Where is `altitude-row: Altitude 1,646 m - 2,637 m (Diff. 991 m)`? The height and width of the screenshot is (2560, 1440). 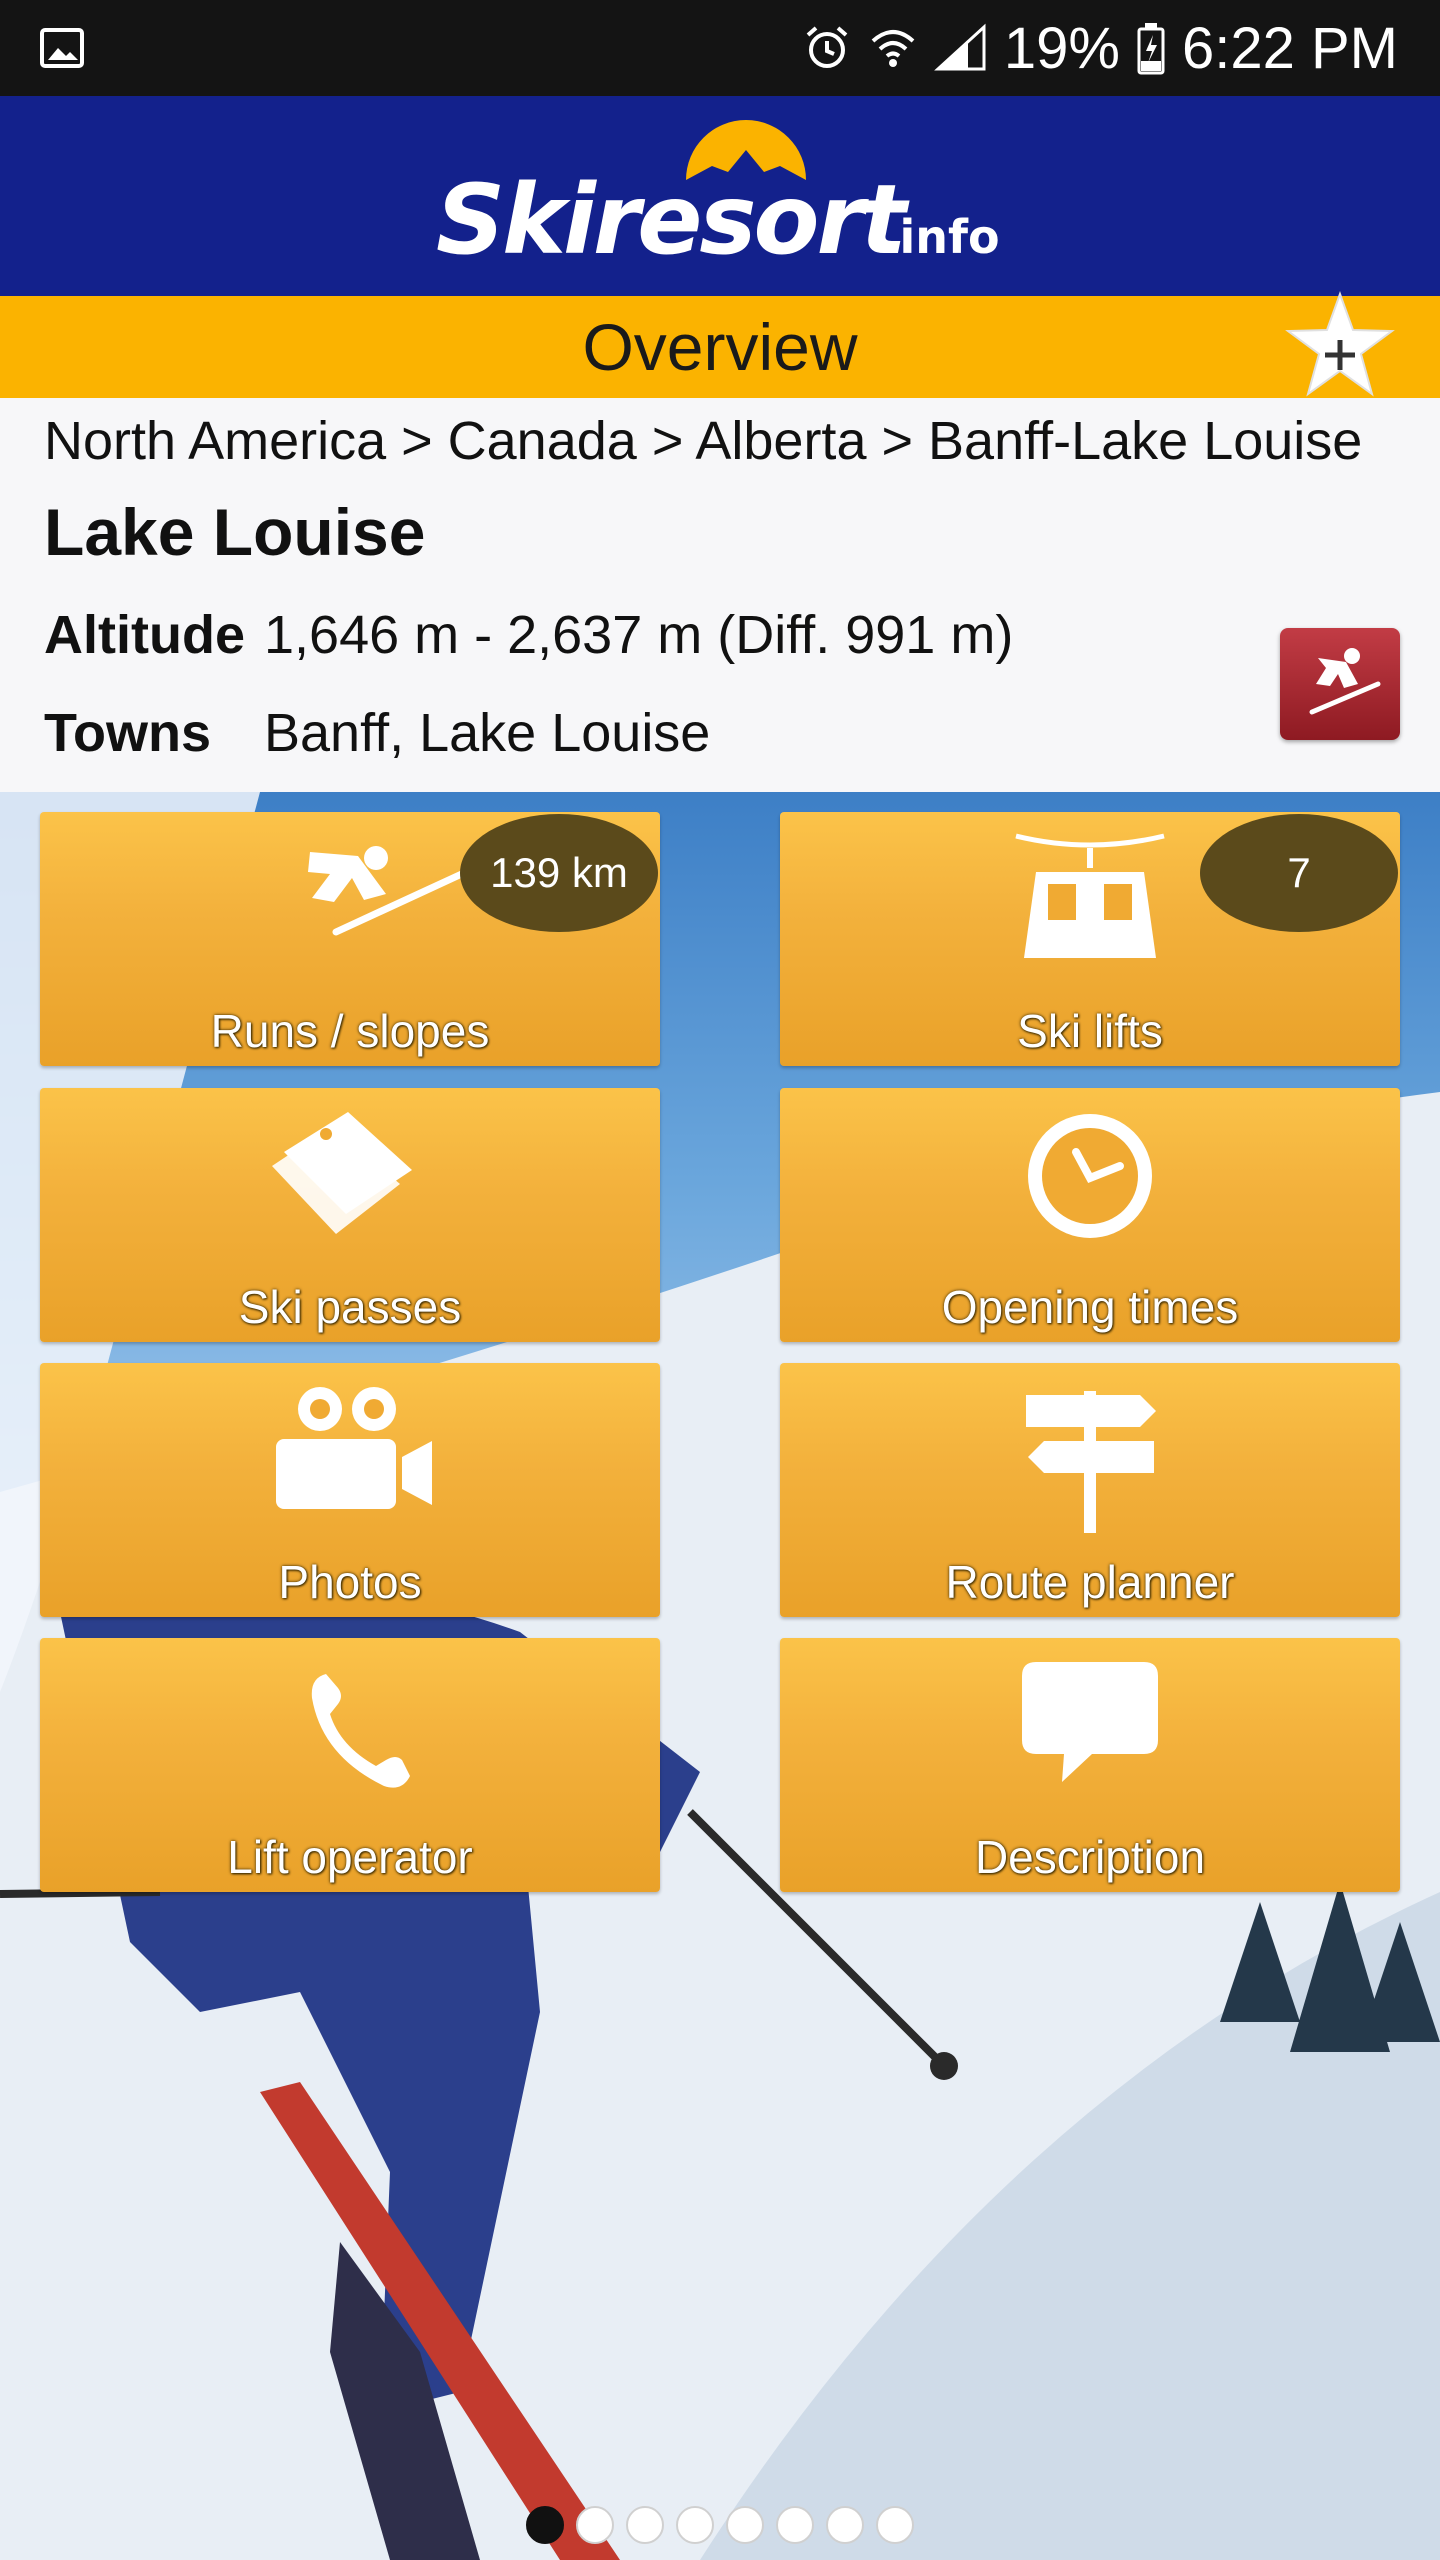 altitude-row: Altitude 1,646 m - 2,637 m (Diff. 991 m) is located at coordinates (528, 635).